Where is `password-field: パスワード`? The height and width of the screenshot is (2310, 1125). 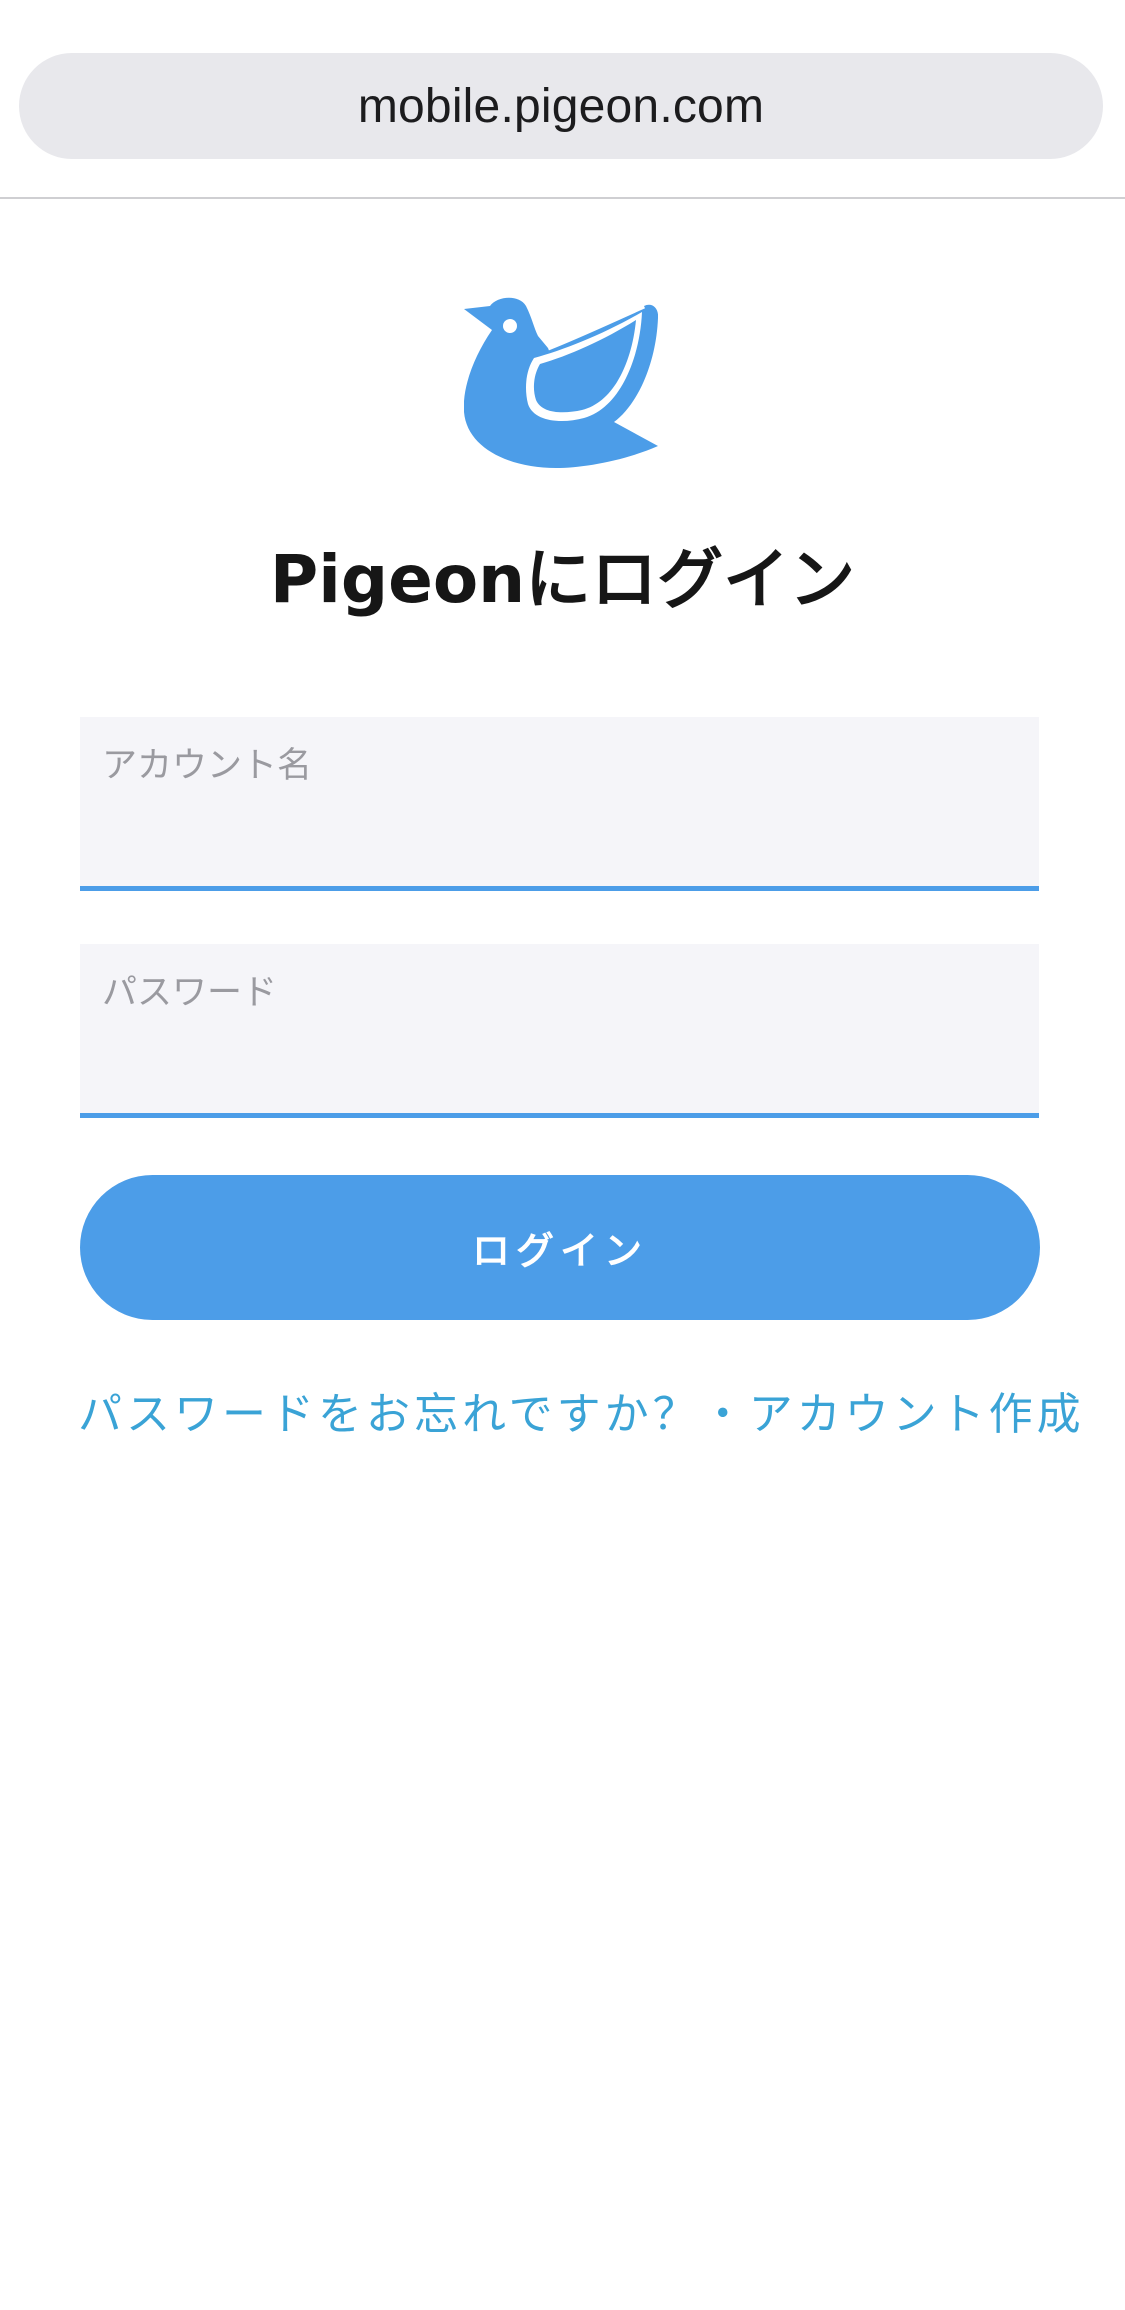
password-field: パスワード is located at coordinates (559, 1031).